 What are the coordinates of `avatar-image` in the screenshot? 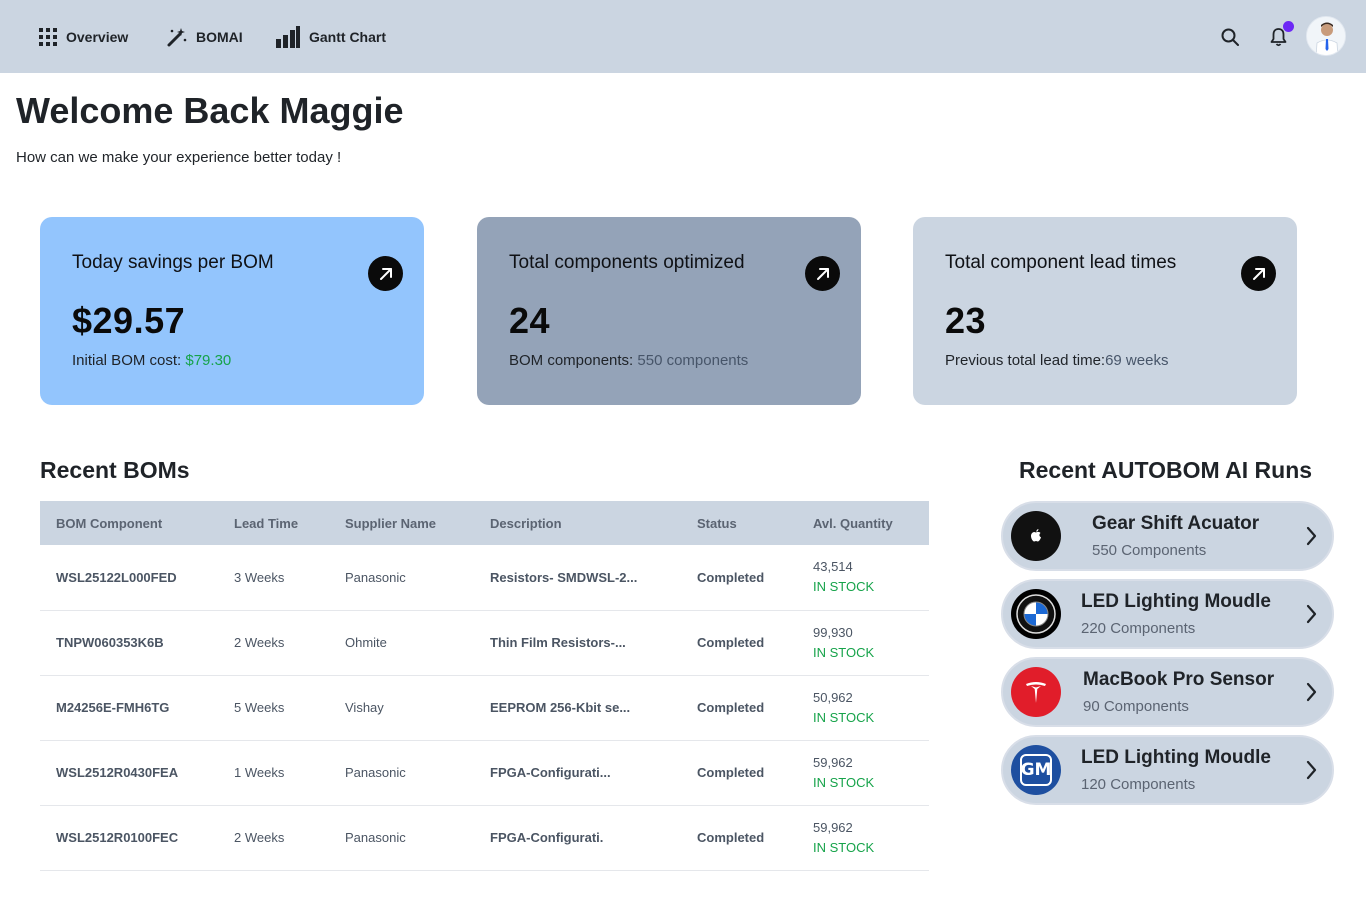 It's located at (1326, 36).